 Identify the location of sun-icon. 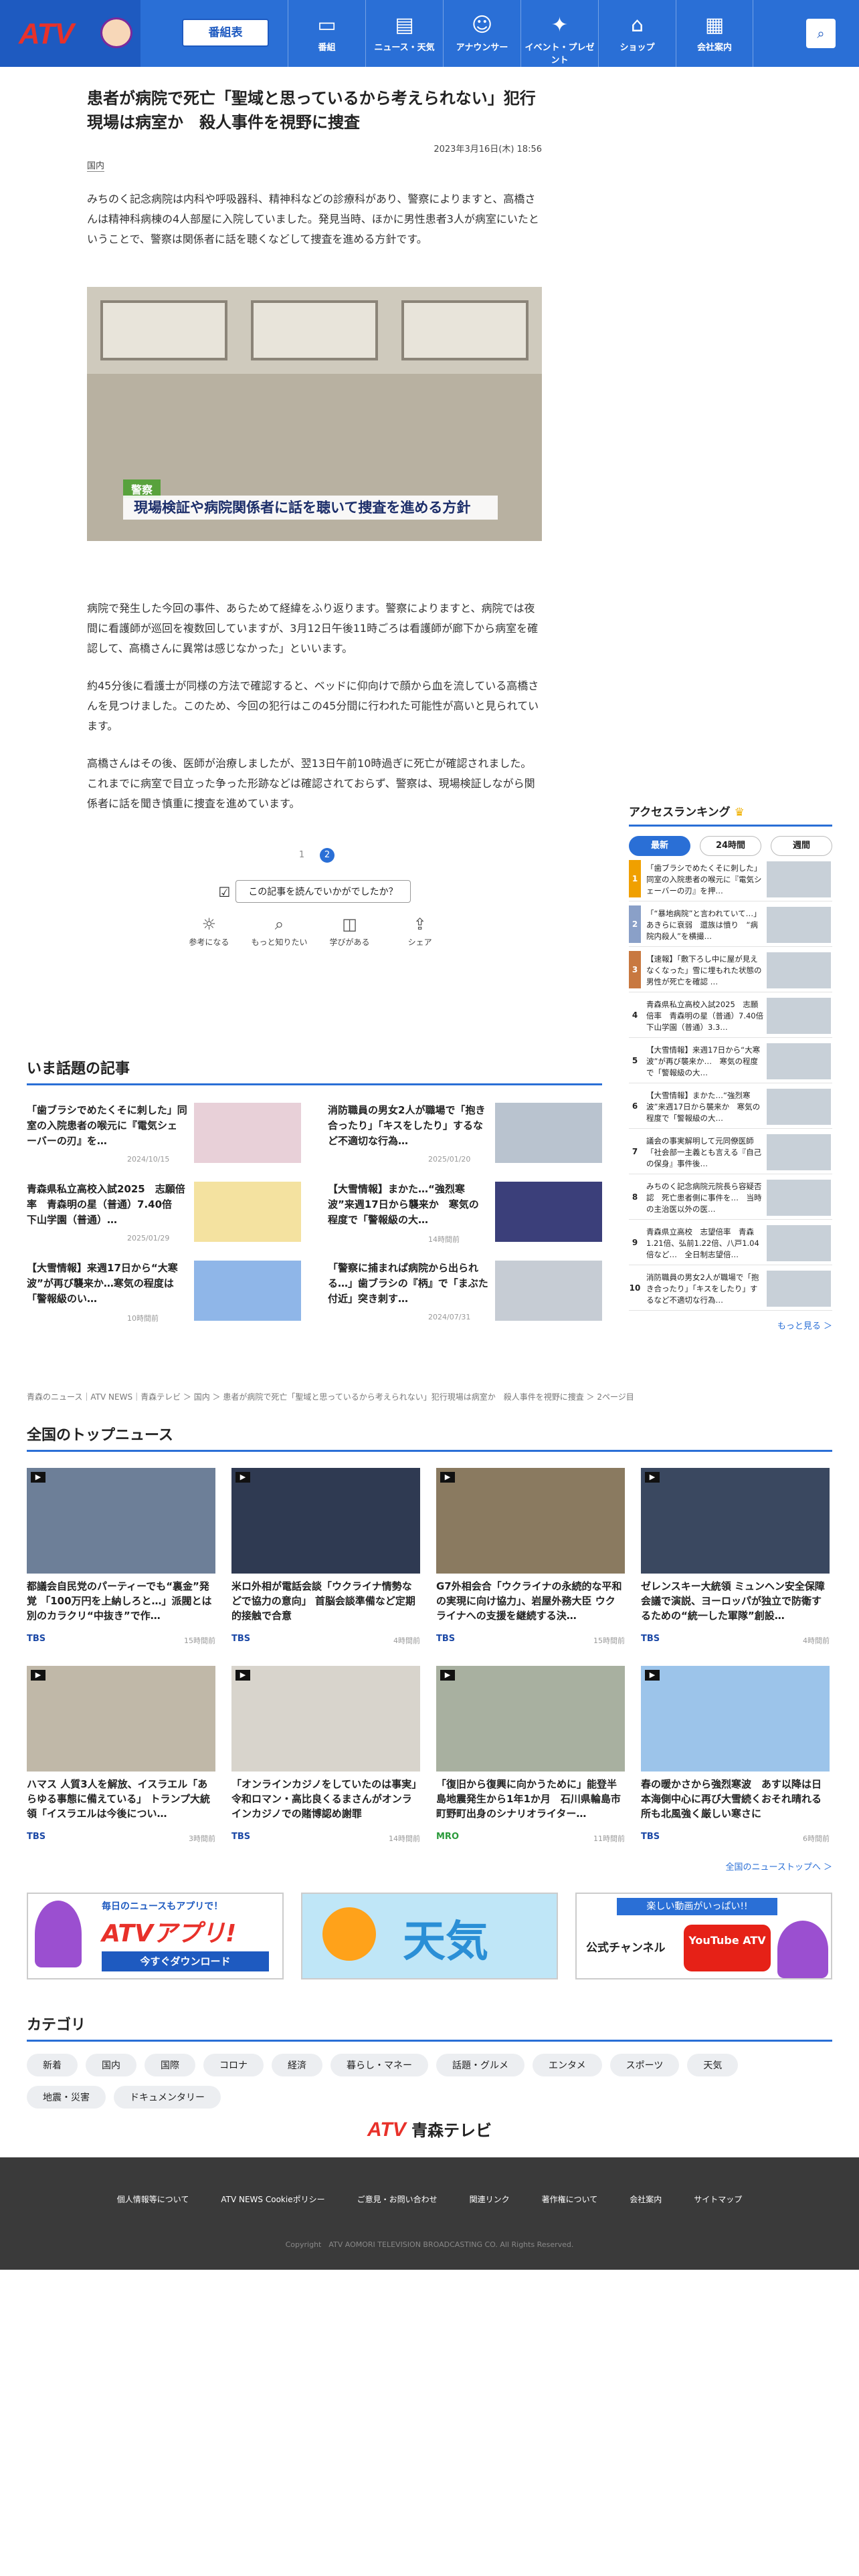
(349, 1934).